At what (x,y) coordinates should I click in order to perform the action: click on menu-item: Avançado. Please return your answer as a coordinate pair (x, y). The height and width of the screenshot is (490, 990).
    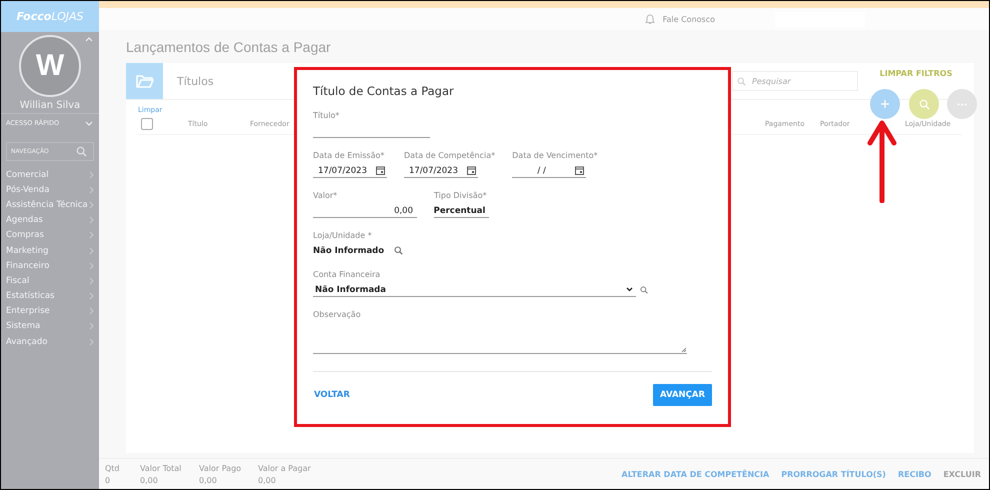
    Looking at the image, I should click on (50, 342).